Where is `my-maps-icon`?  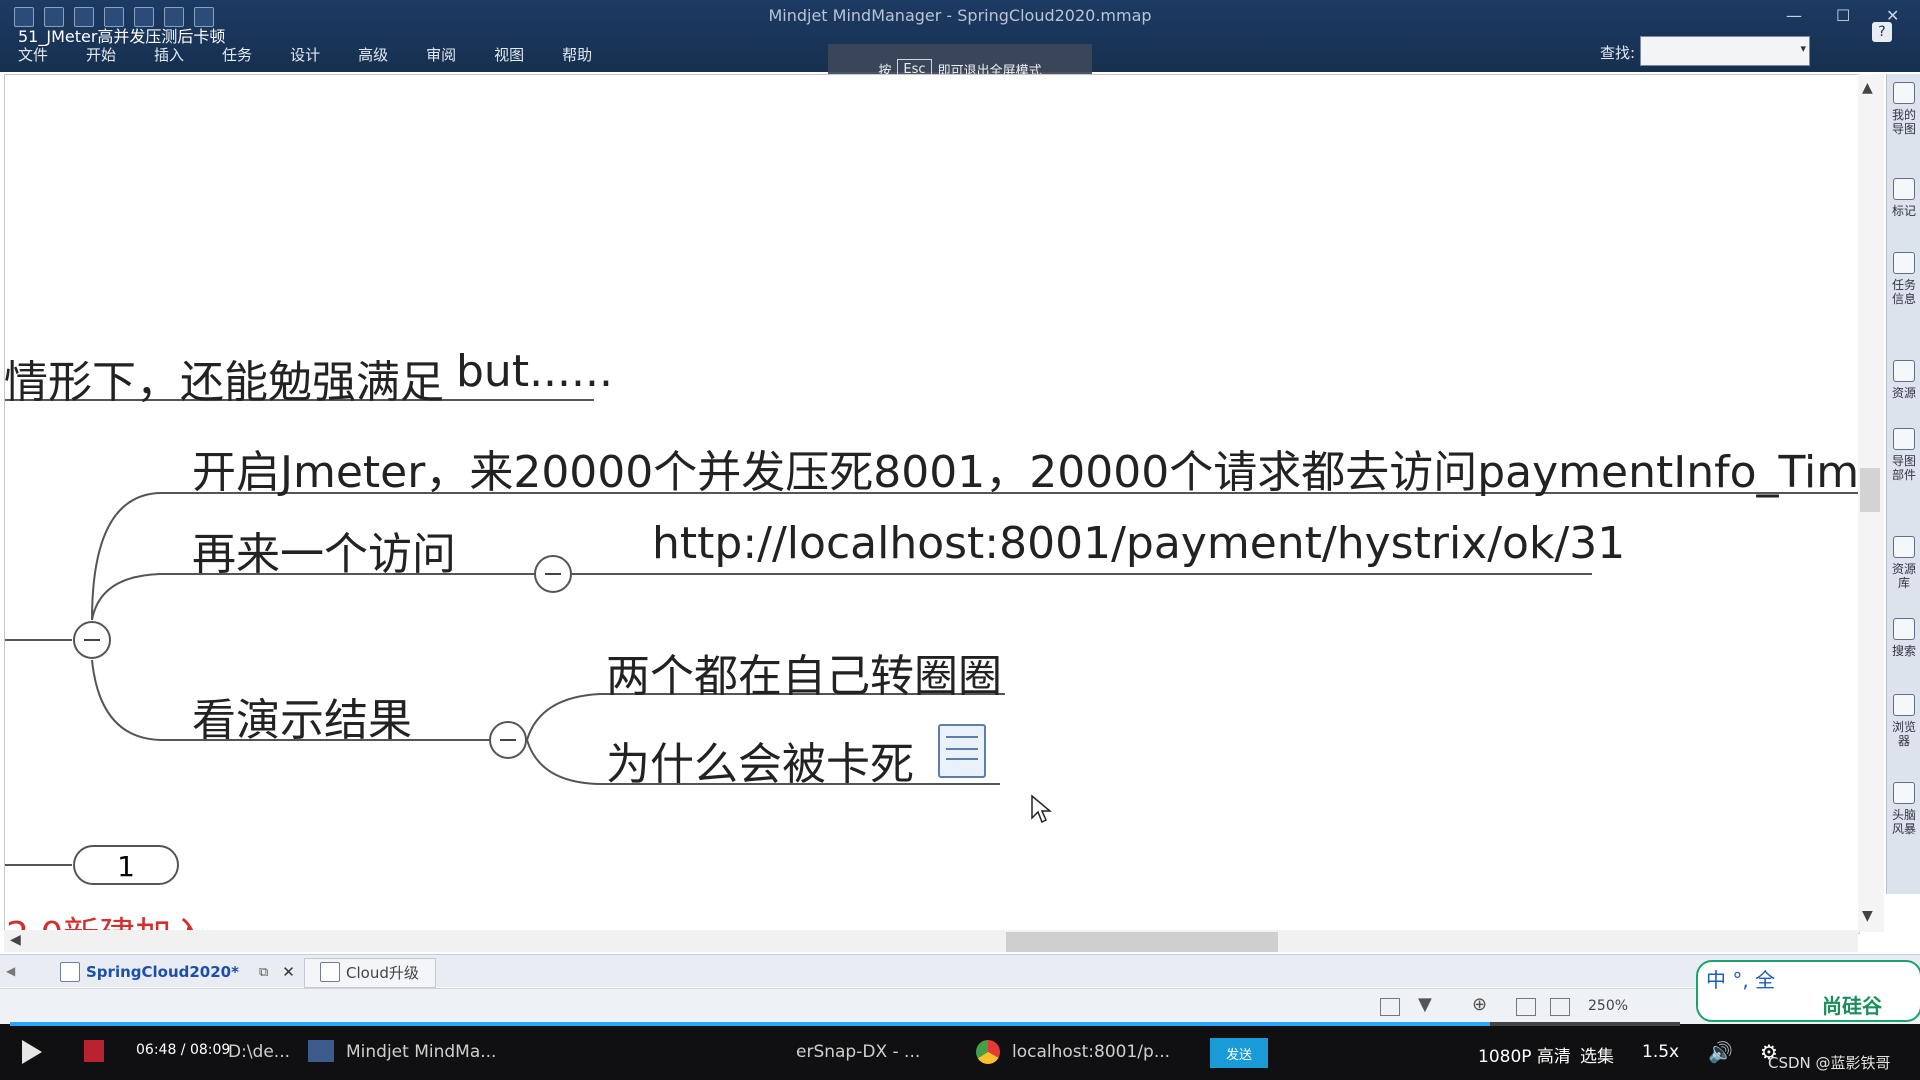 my-maps-icon is located at coordinates (1904, 93).